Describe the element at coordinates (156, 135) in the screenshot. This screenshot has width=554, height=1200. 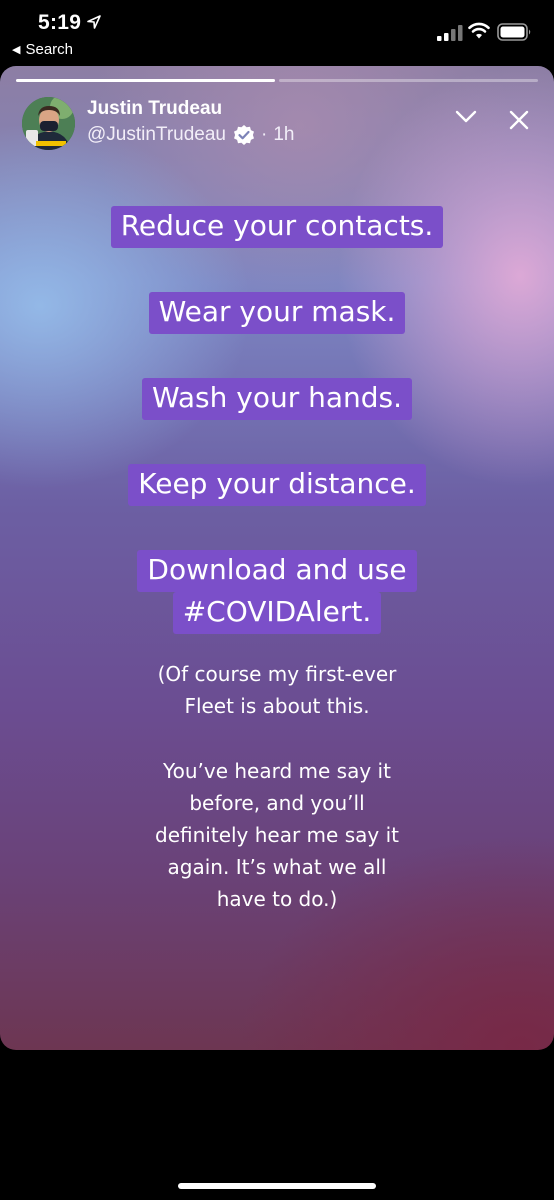
I see `author-handle: @JustinTrudeau` at that location.